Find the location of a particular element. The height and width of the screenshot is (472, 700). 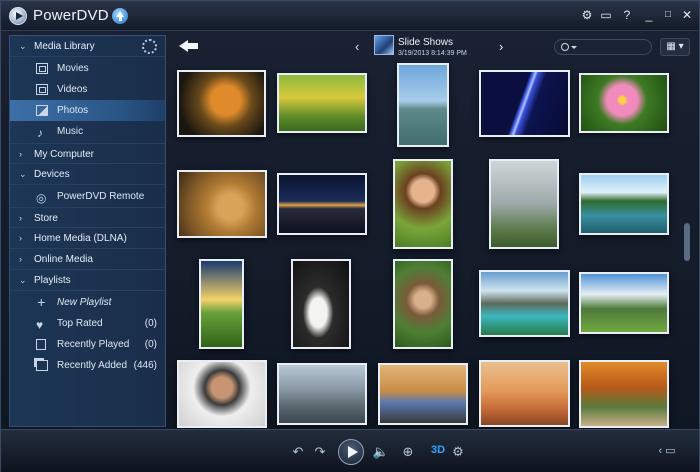

sidebar-section-media-library: ⌄ Media Library is located at coordinates (87, 46).